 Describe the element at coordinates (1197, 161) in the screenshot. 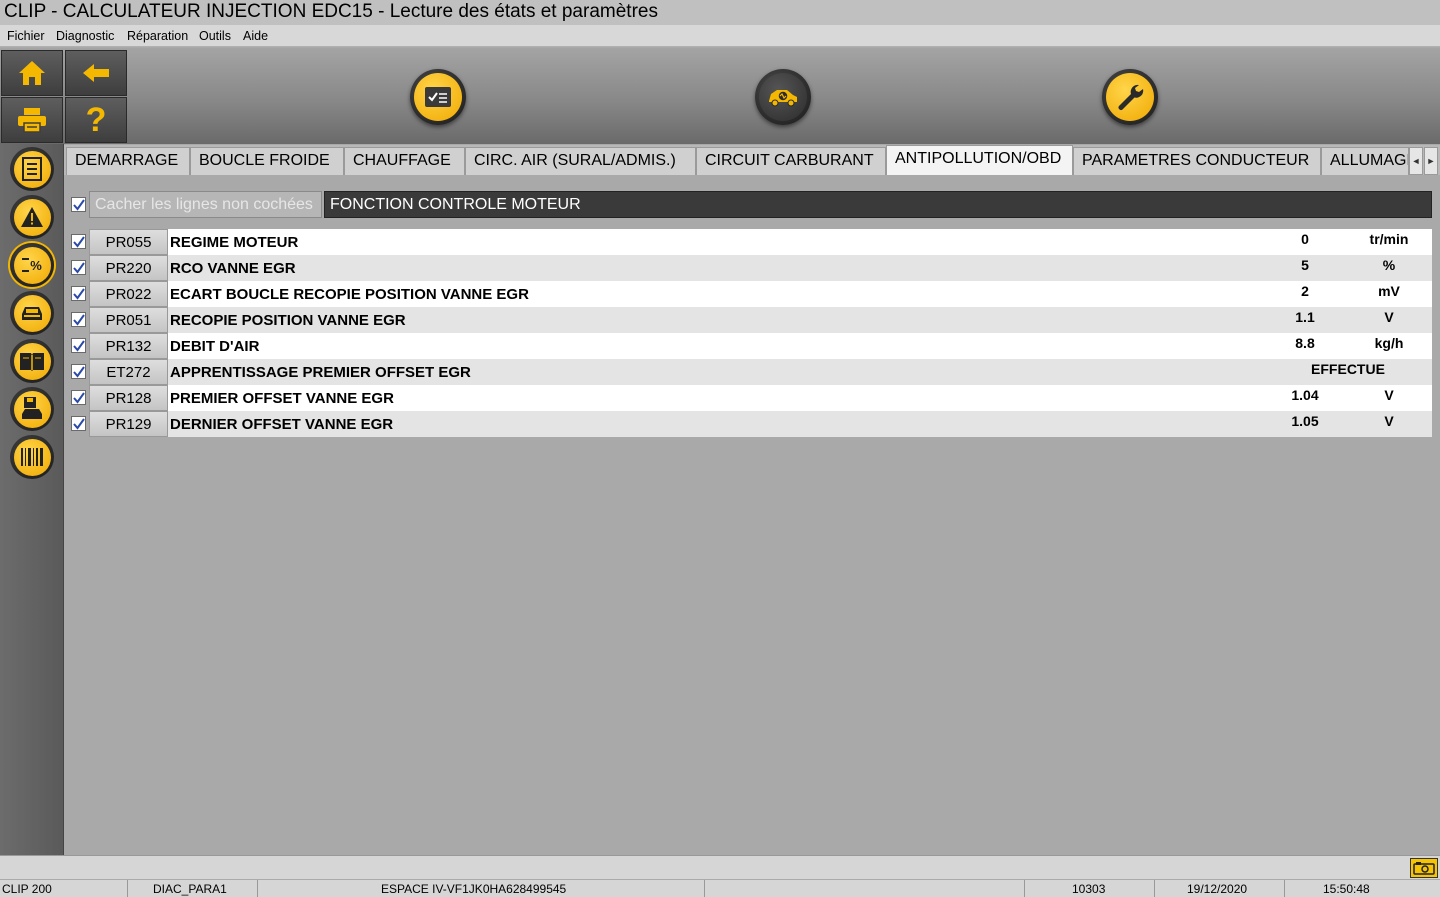

I see `tab-parametres-conducteur: PARAMETRES CONDUCTEUR` at that location.